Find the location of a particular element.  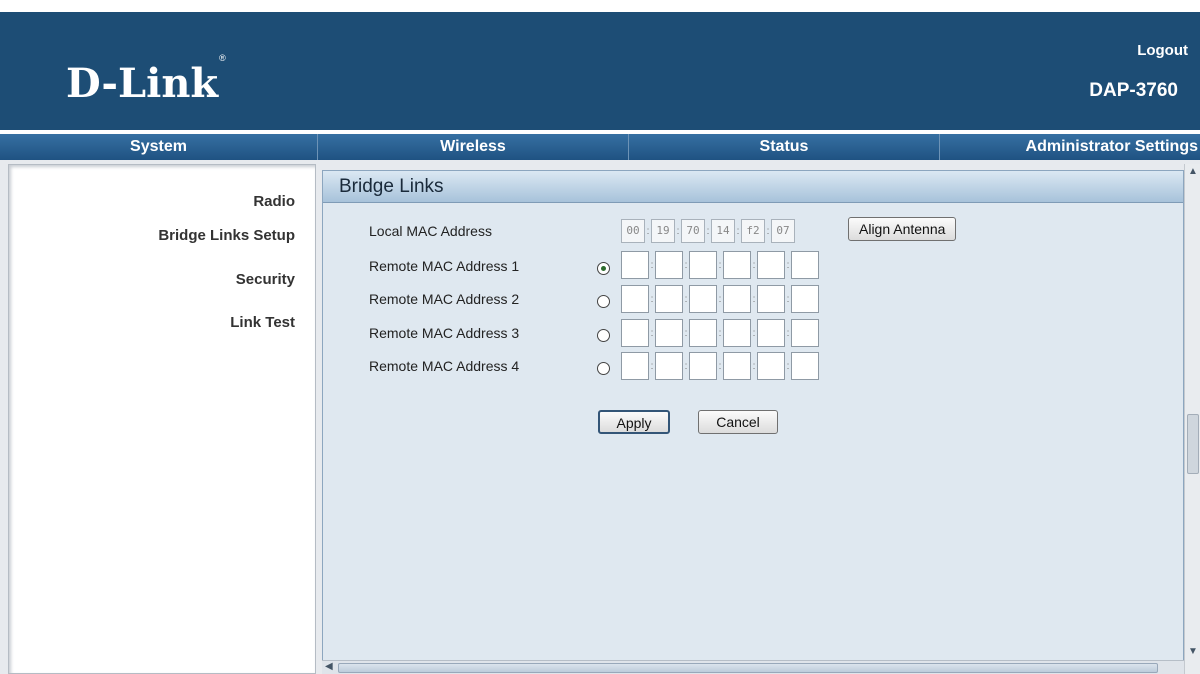

local-mac-octet-5: f2 is located at coordinates (753, 231).